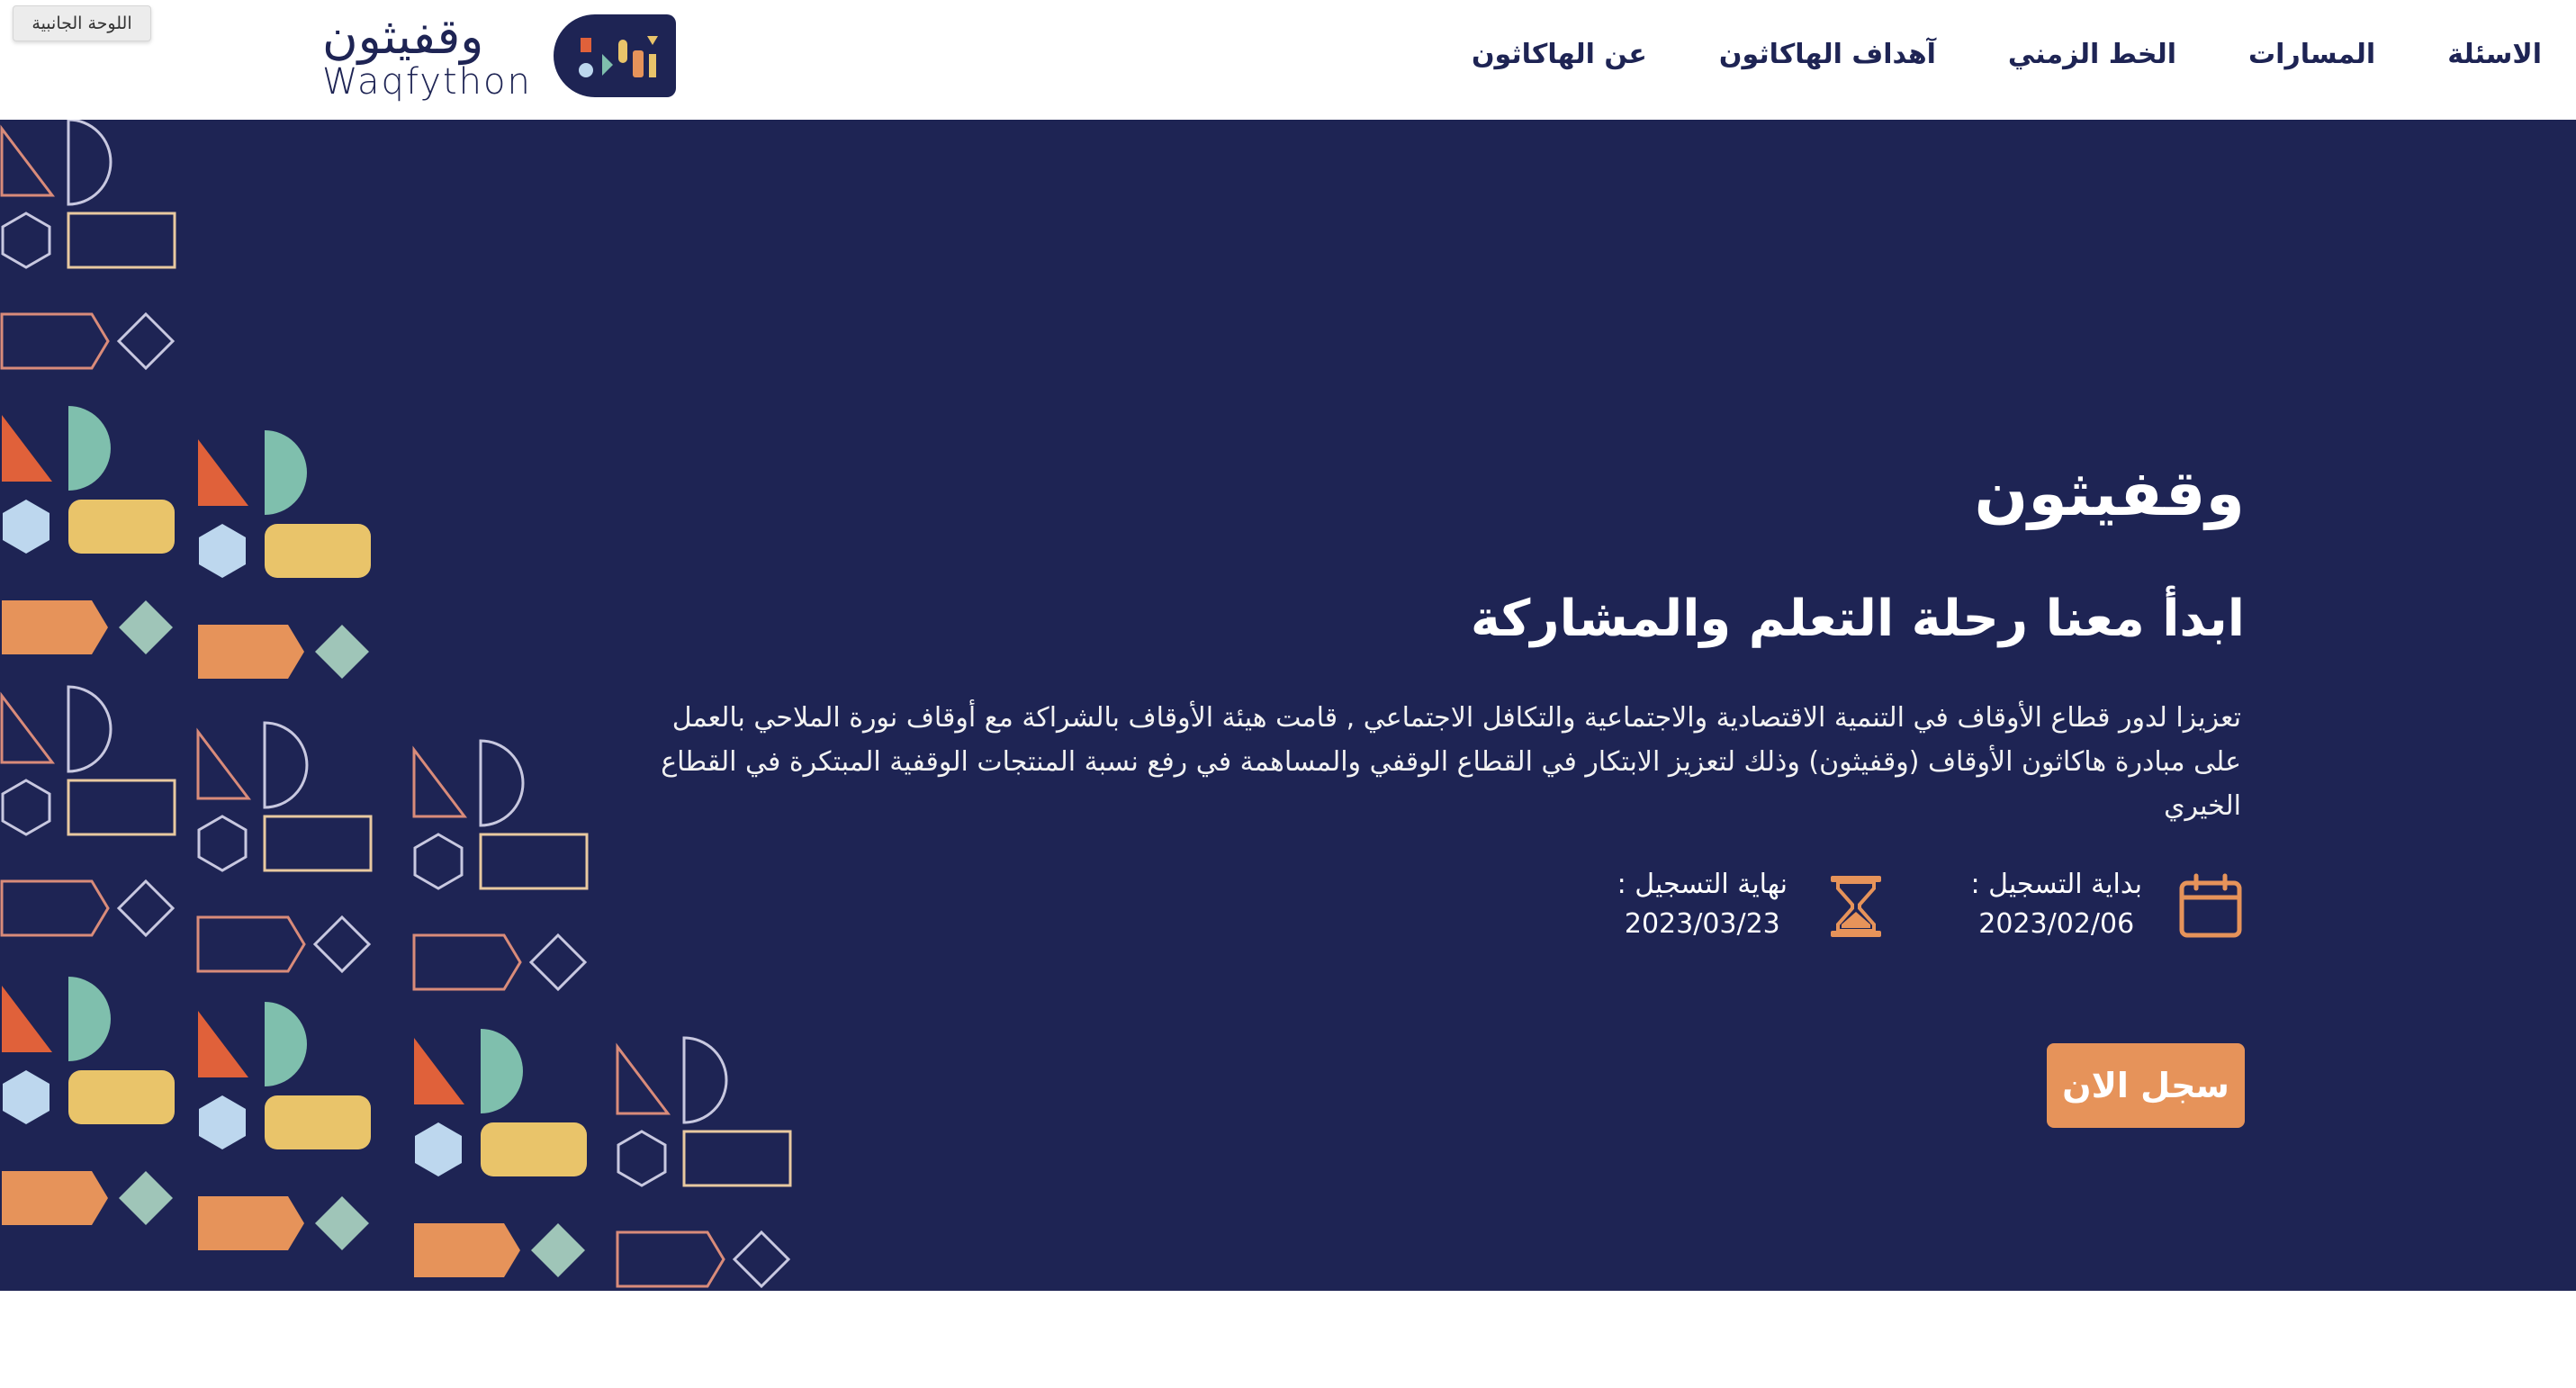 The width and height of the screenshot is (2576, 1388). I want to click on logo-english-text: Waqfython, so click(427, 82).